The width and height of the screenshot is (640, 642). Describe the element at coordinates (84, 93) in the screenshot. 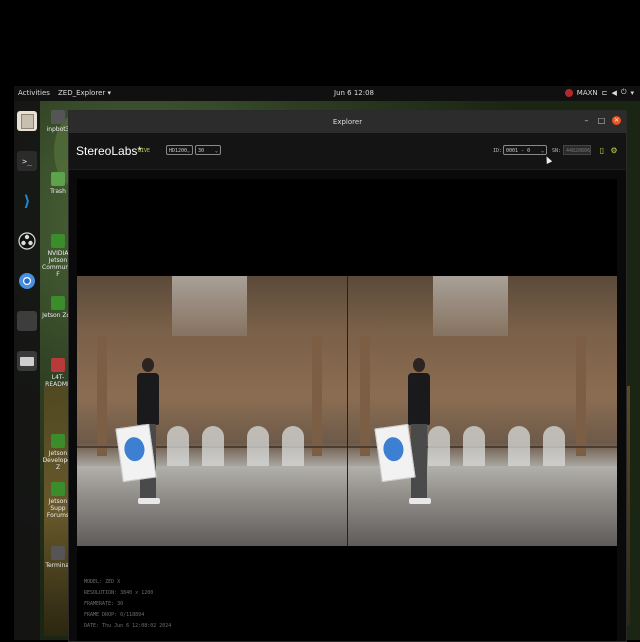

I see `app-menu: ZED_Explorer ▾` at that location.